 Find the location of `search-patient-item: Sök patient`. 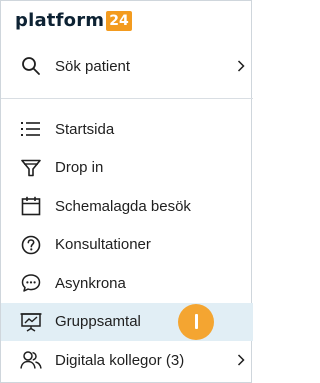

search-patient-item: Sök patient is located at coordinates (127, 66).